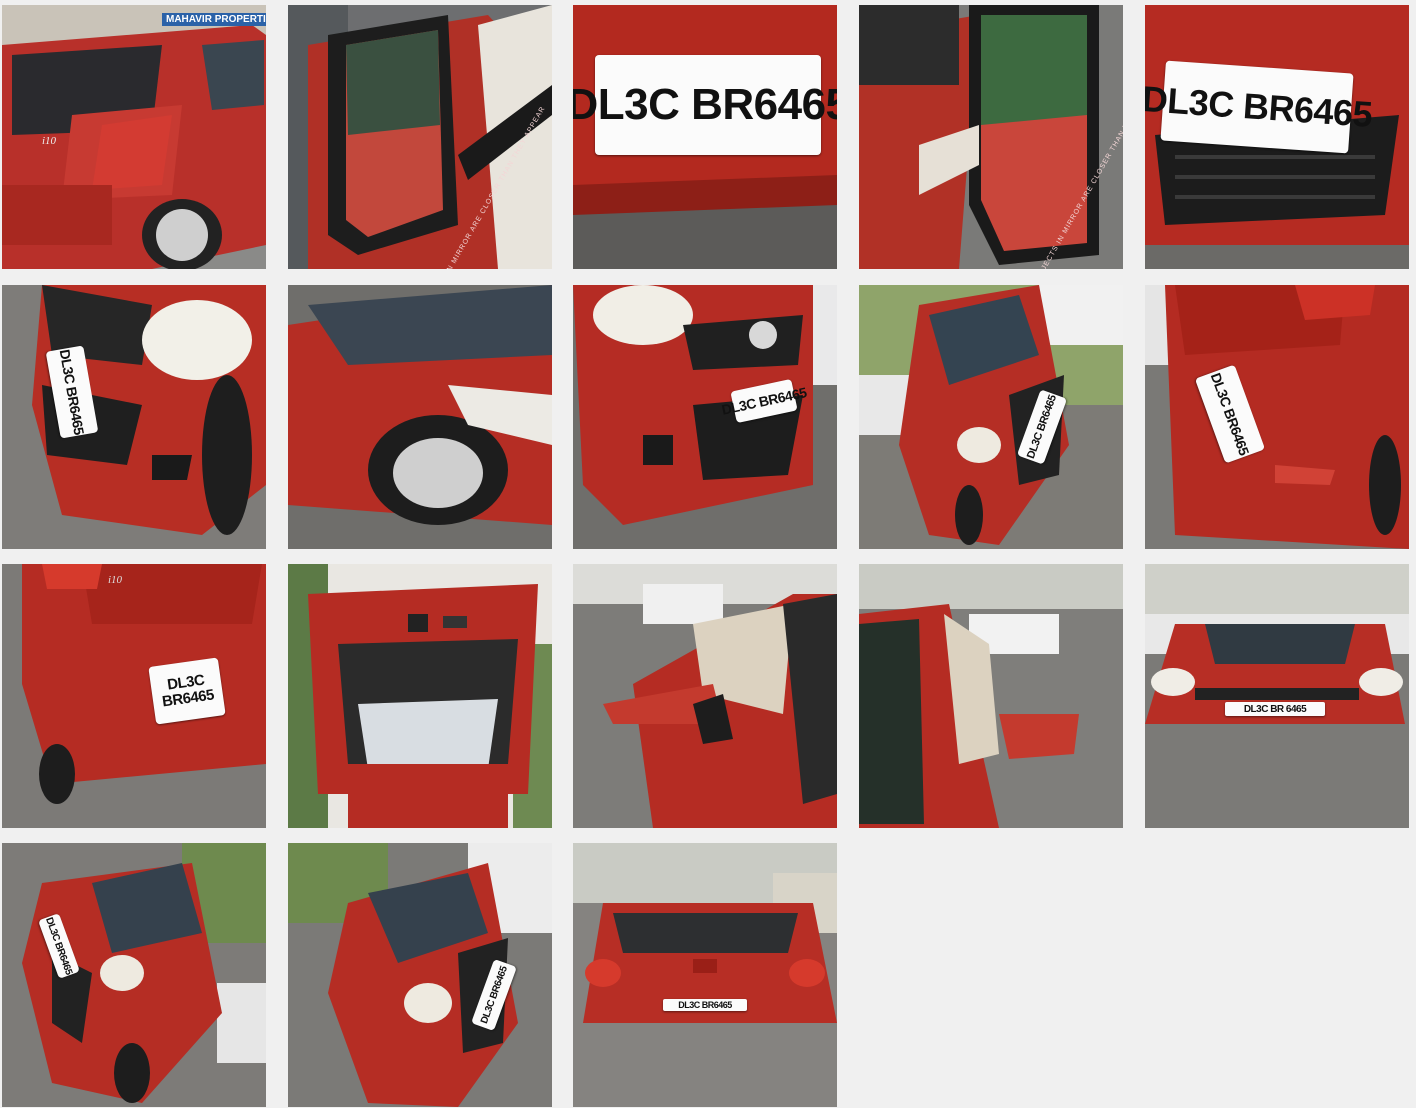  I want to click on gallery-photo-6: DL3C BR6465, so click(134, 417).